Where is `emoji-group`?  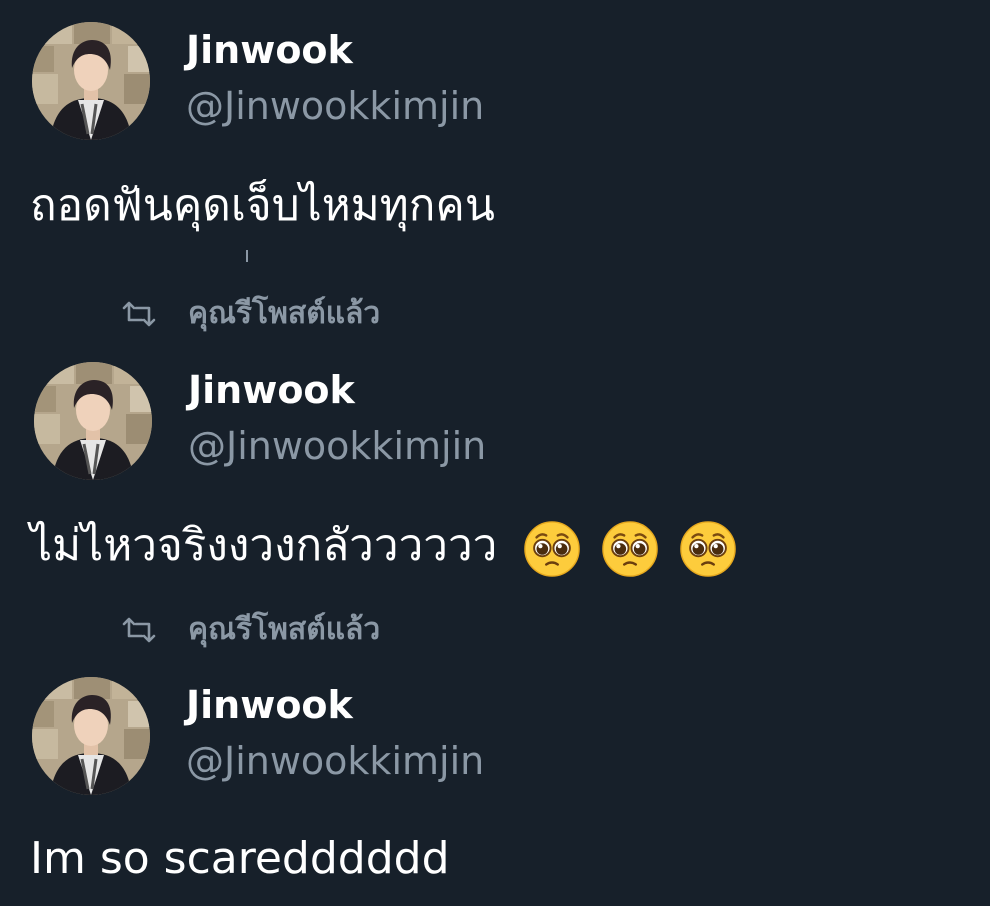 emoji-group is located at coordinates (633, 548).